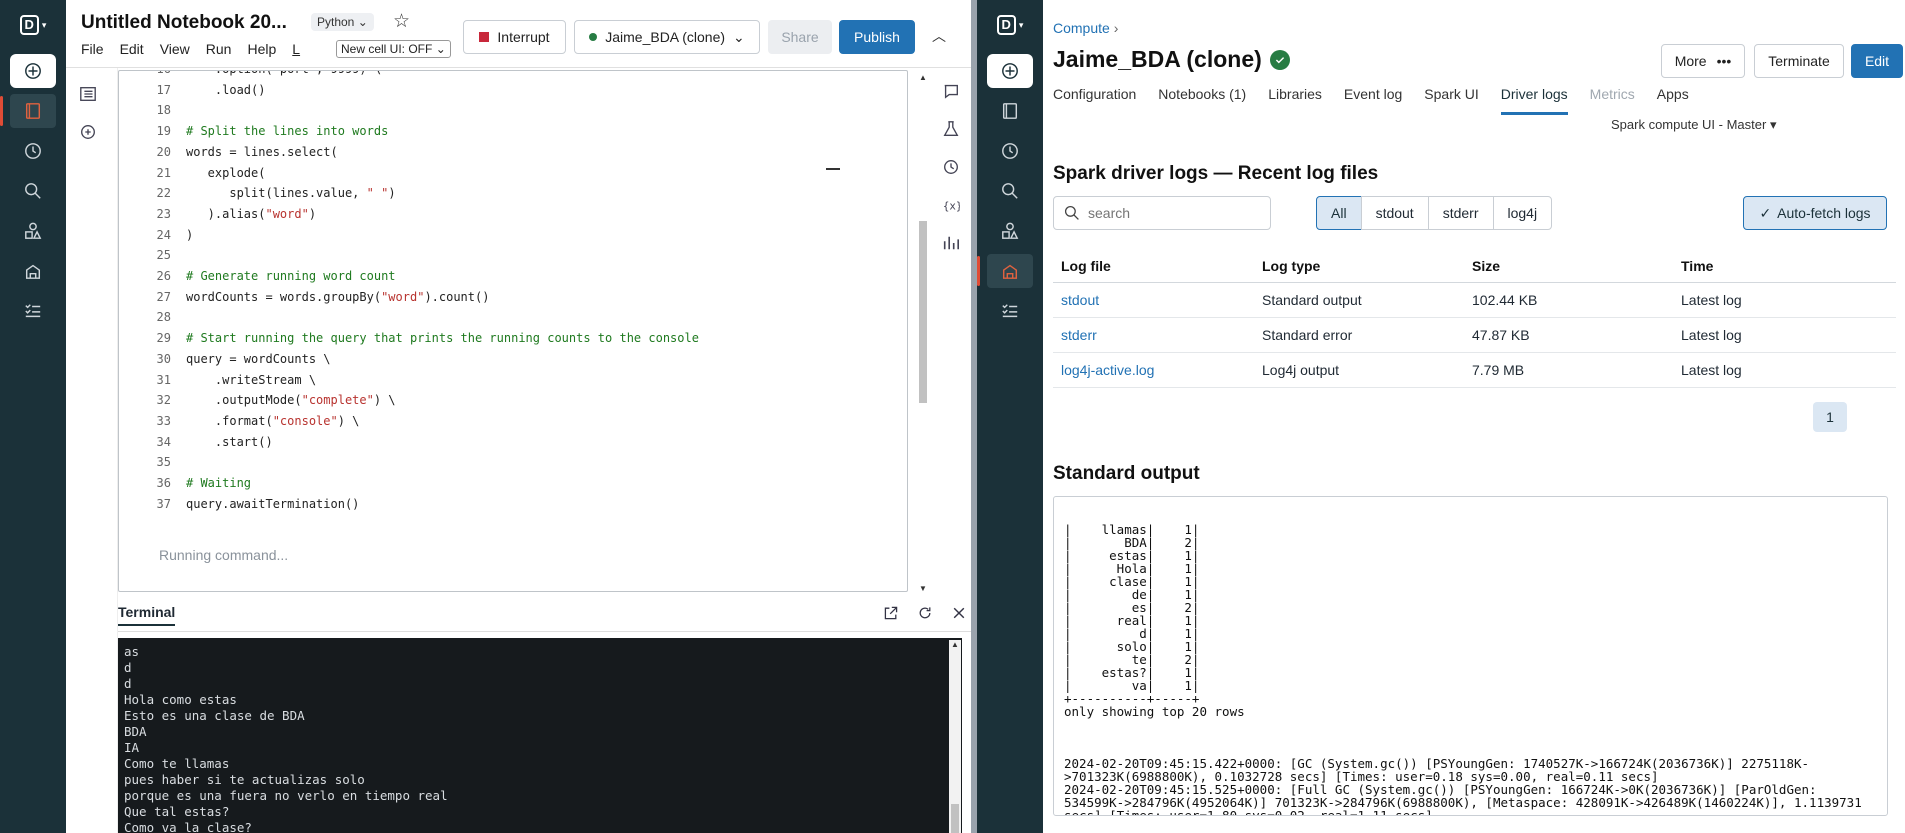  What do you see at coordinates (1301, 370) in the screenshot?
I see `log-type-cell: Log4j output` at bounding box center [1301, 370].